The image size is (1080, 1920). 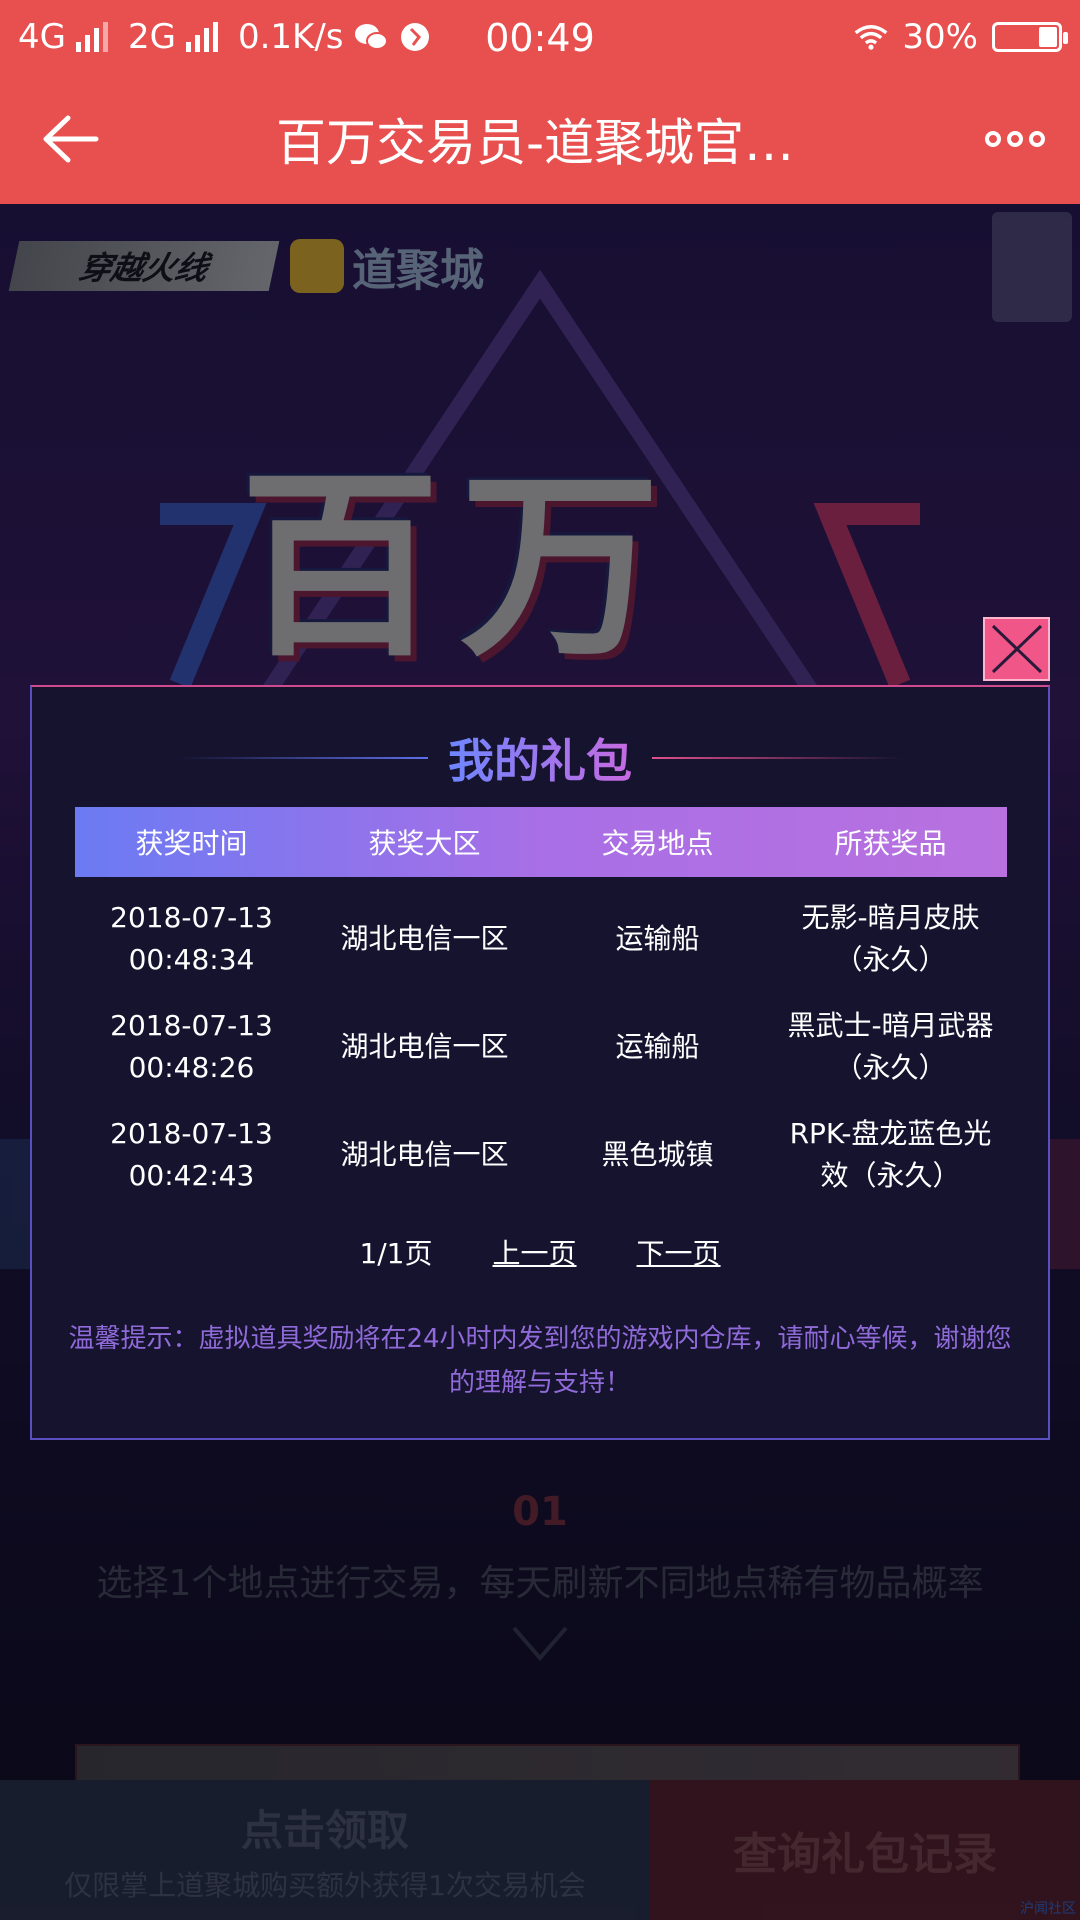 I want to click on network-type-1: 4G, so click(x=42, y=37).